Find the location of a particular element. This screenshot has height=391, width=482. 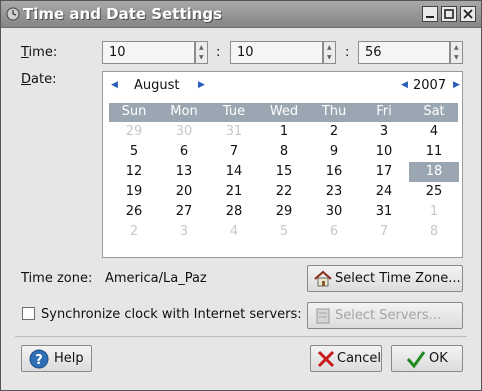

minimize-button is located at coordinates (430, 14).